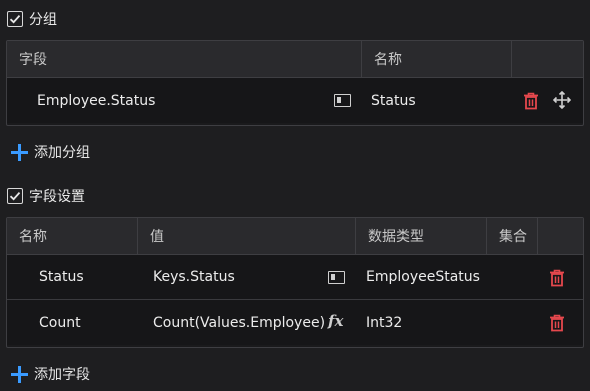  What do you see at coordinates (512, 236) in the screenshot?
I see `column-header-collection: 集合` at bounding box center [512, 236].